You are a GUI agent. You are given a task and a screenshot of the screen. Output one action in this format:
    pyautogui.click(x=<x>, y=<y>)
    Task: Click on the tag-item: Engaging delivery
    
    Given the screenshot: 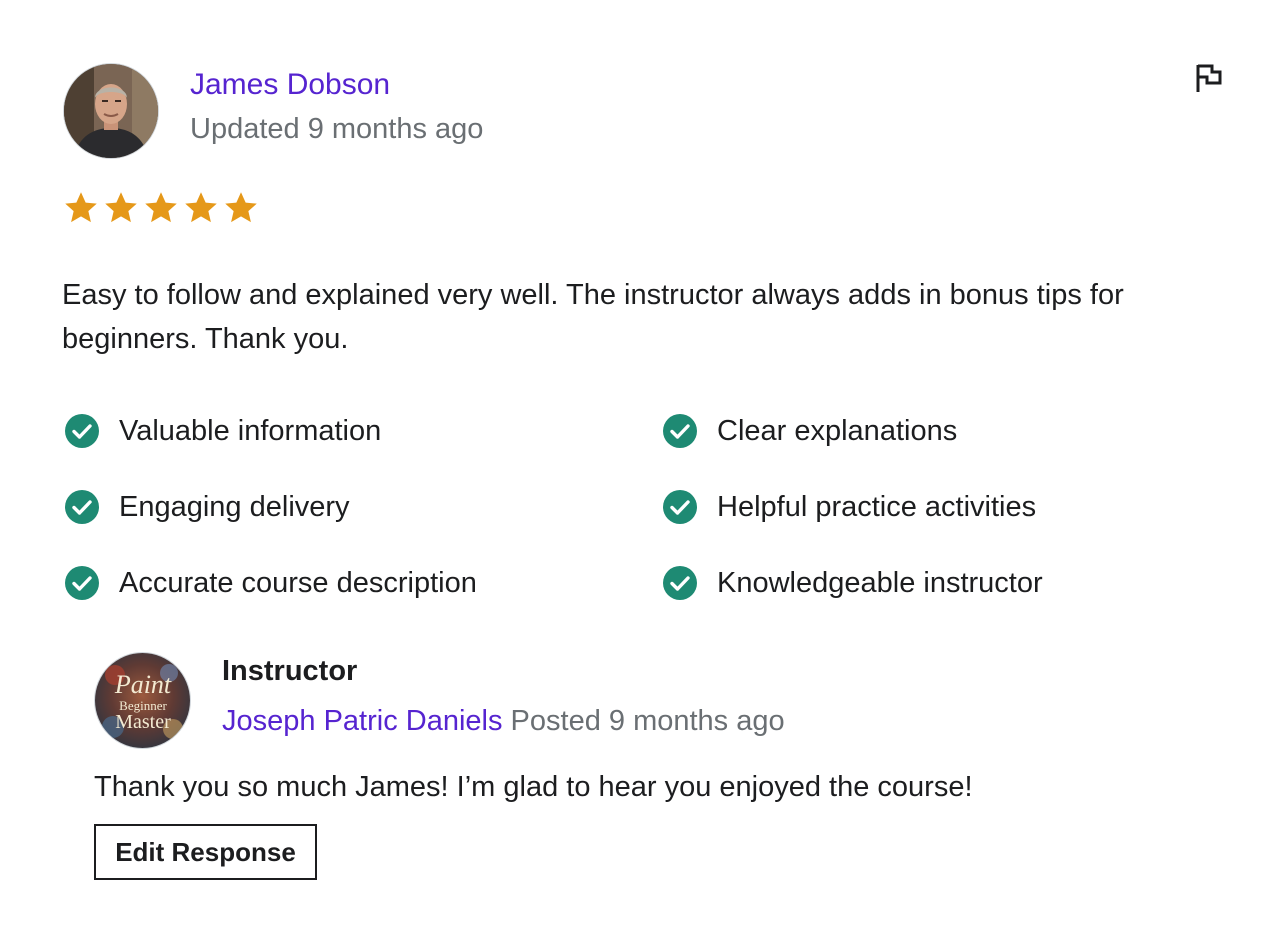 What is the action you would take?
    pyautogui.click(x=207, y=507)
    